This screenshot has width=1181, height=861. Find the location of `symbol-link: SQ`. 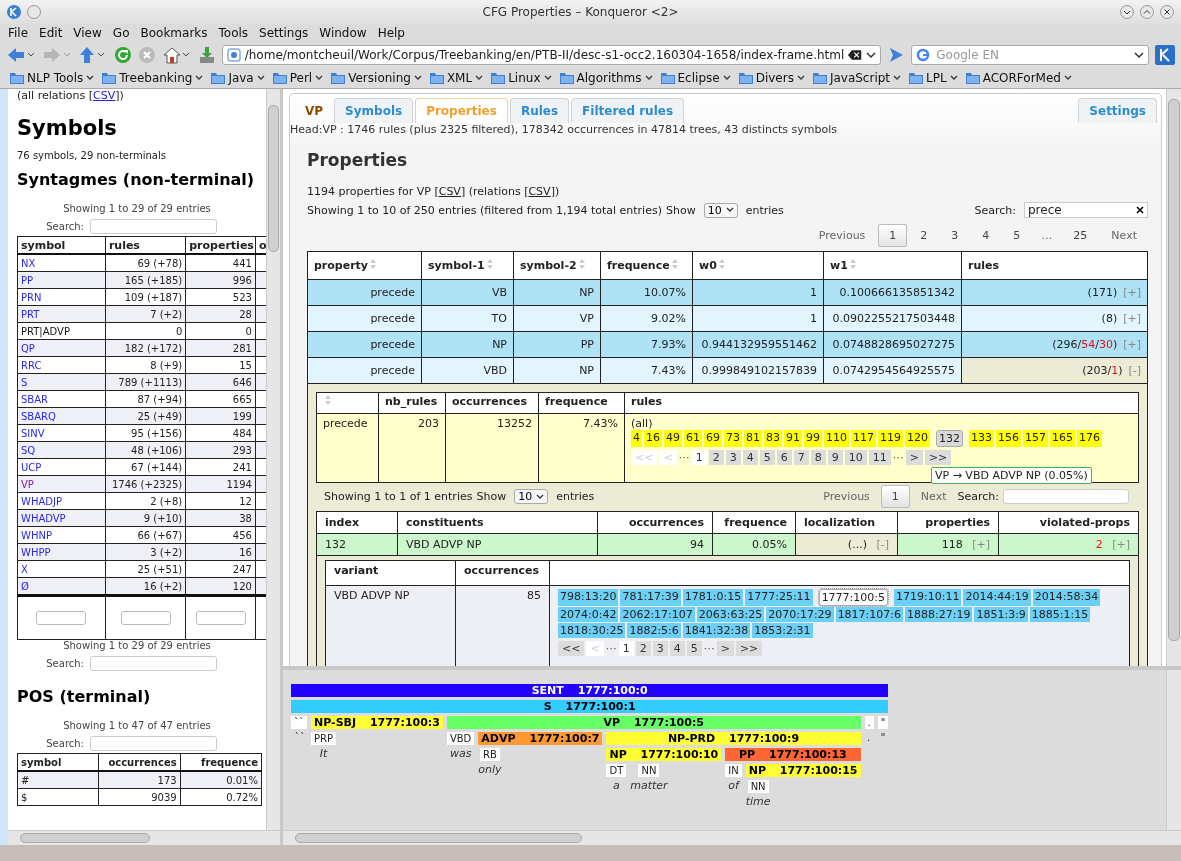

symbol-link: SQ is located at coordinates (28, 450).